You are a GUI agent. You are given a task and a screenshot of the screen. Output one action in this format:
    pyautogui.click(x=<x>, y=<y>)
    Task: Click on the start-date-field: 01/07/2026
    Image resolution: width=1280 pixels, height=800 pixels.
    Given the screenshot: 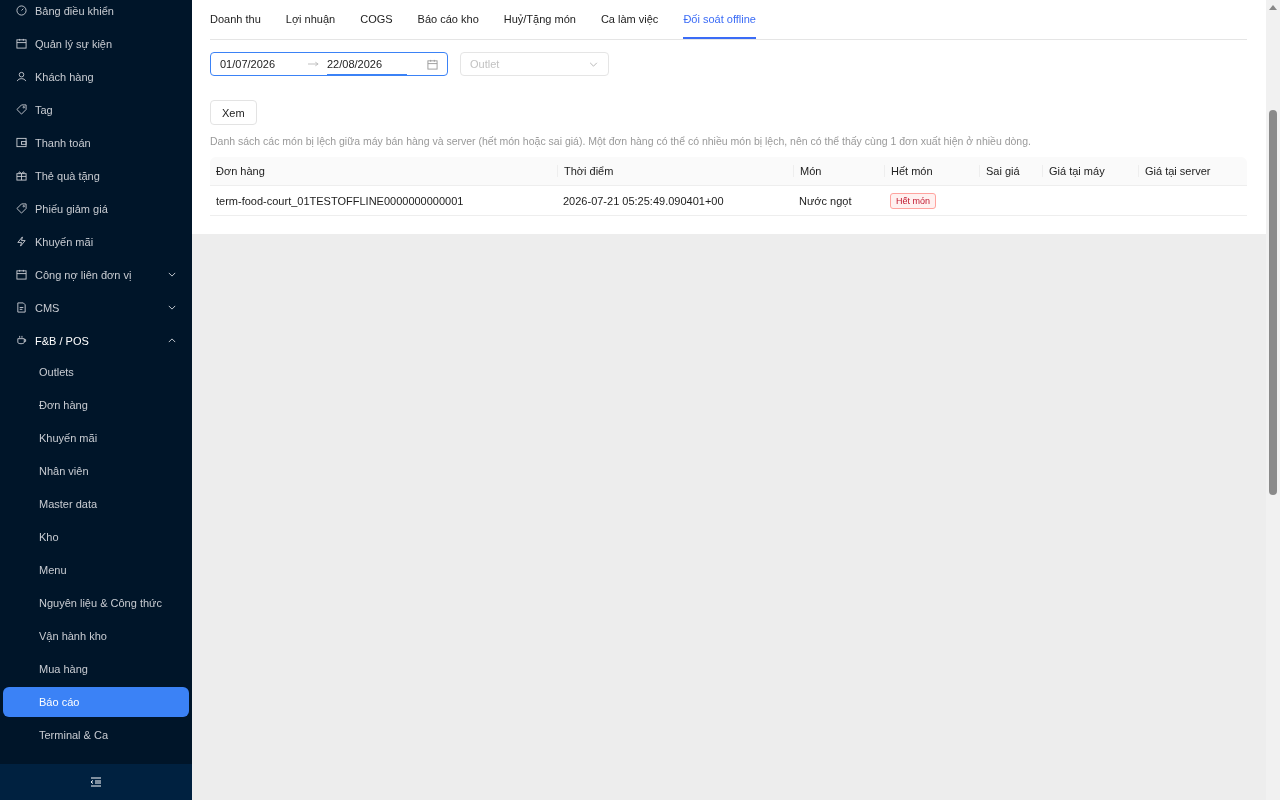 What is the action you would take?
    pyautogui.click(x=260, y=64)
    